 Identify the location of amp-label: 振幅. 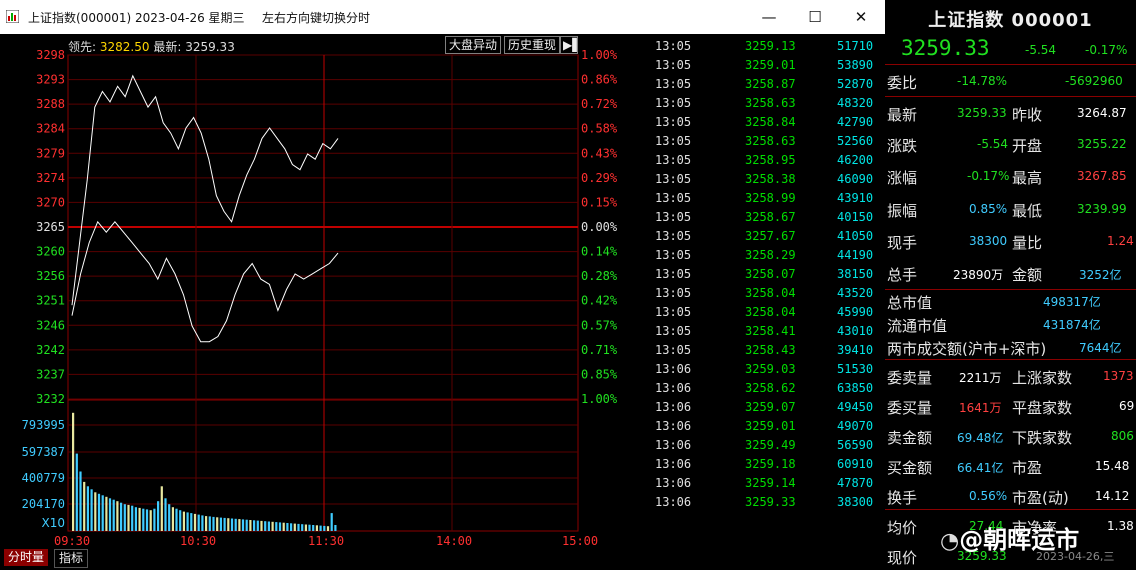
(902, 211).